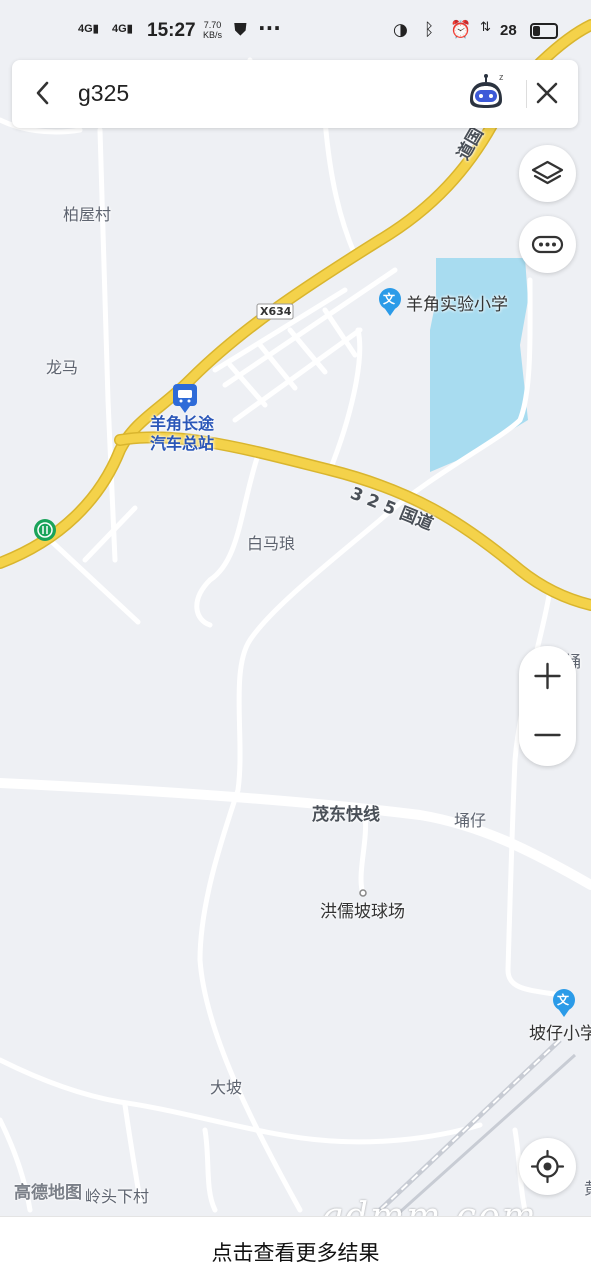 The image size is (591, 1281). I want to click on label-hongru-field: 洪儒坡球场, so click(362, 912).